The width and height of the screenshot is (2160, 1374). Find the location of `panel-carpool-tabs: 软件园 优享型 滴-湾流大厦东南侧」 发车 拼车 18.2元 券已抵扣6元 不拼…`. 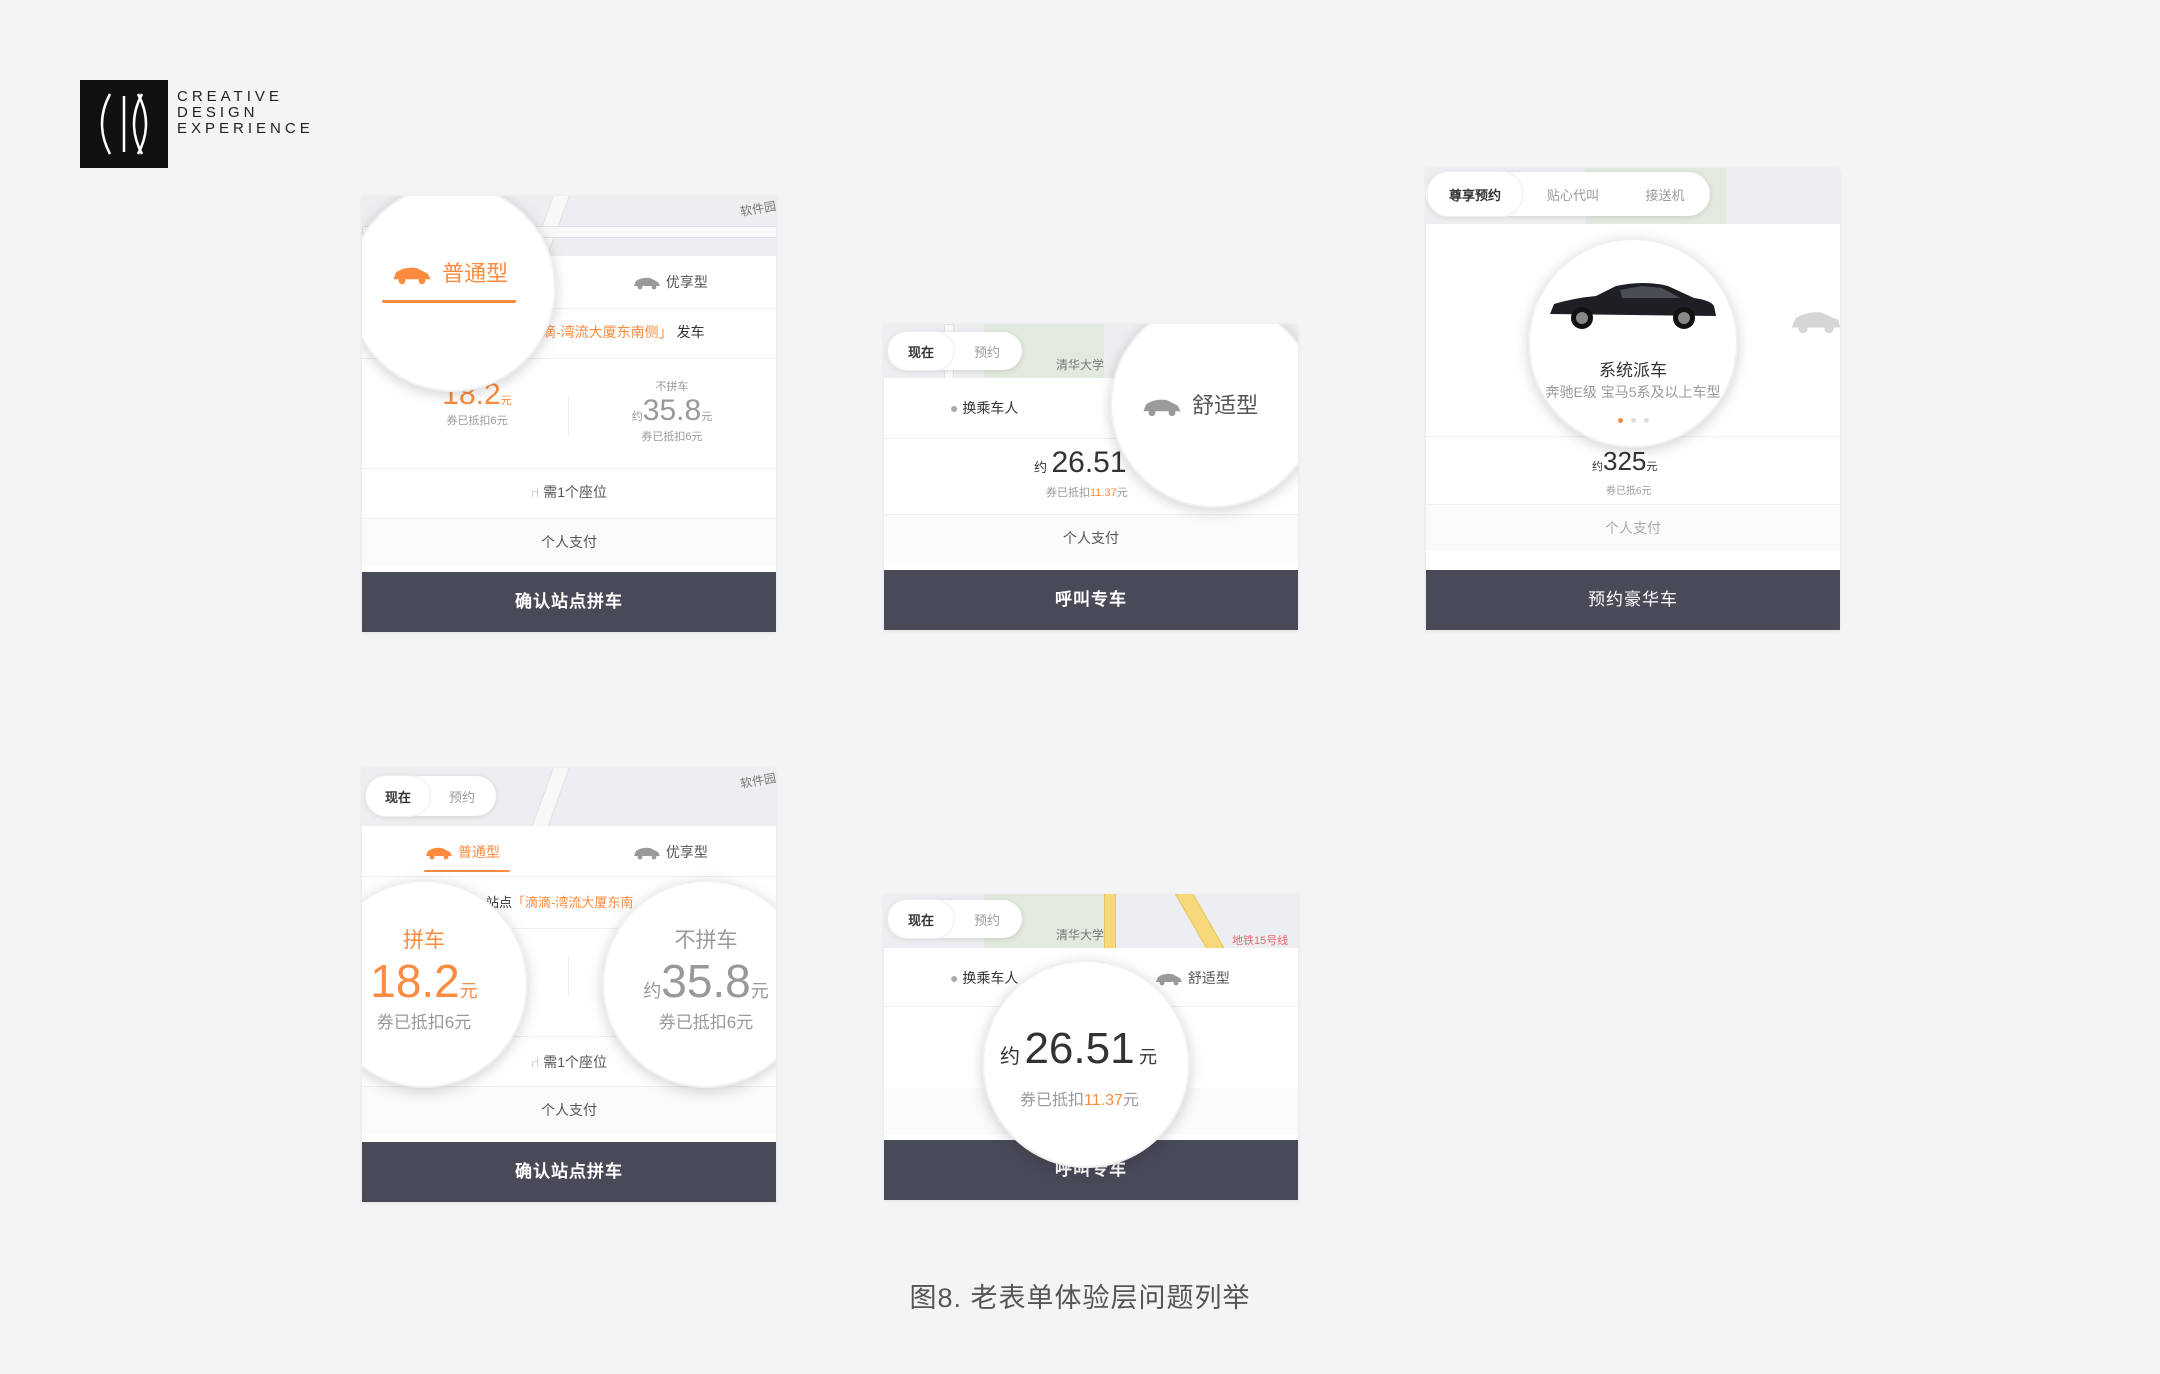

panel-carpool-tabs: 软件园 优享型 滴-湾流大厦东南侧」 发车 拼车 18.2元 券已抵扣6元 不拼… is located at coordinates (569, 414).